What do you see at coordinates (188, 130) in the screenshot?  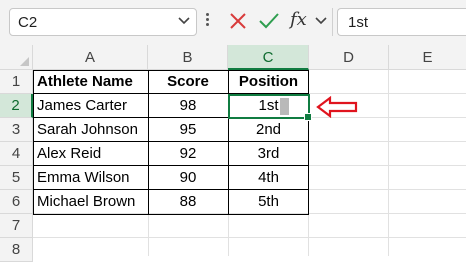 I see `cell-score: 95` at bounding box center [188, 130].